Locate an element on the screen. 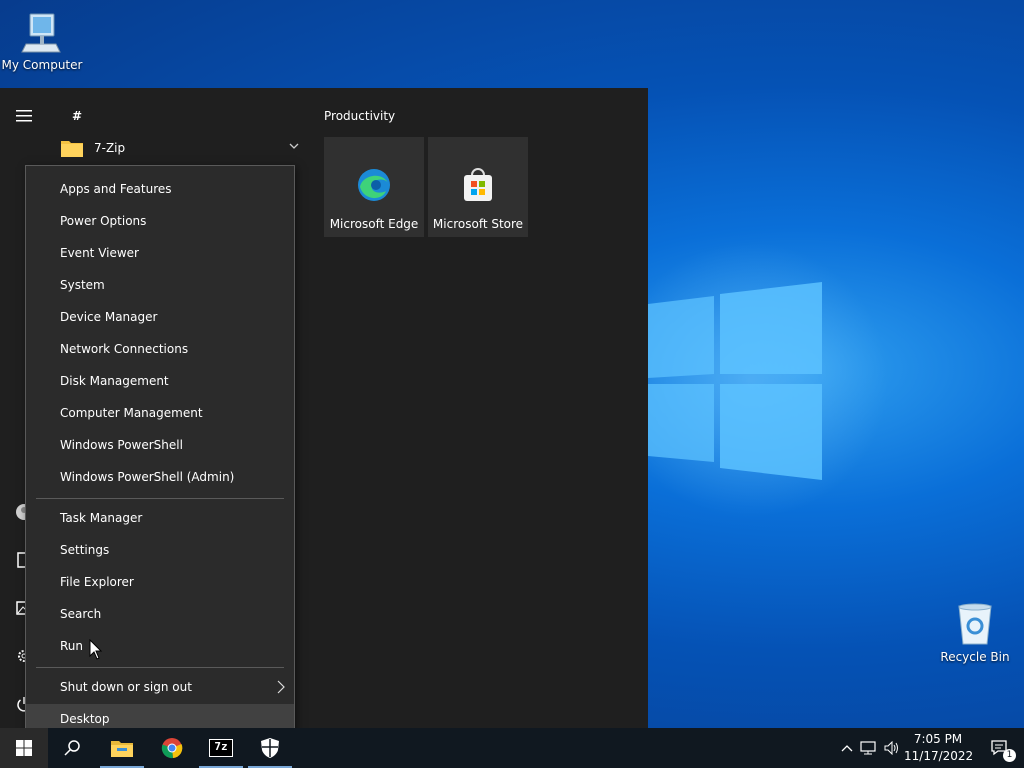 The height and width of the screenshot is (768, 1024). start-button is located at coordinates (24, 748).